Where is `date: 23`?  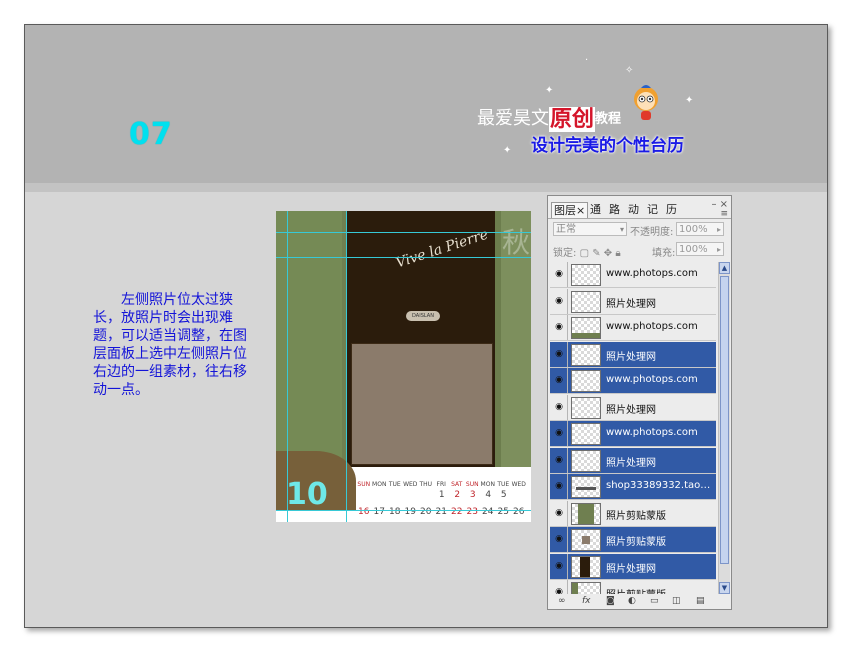 date: 23 is located at coordinates (472, 512).